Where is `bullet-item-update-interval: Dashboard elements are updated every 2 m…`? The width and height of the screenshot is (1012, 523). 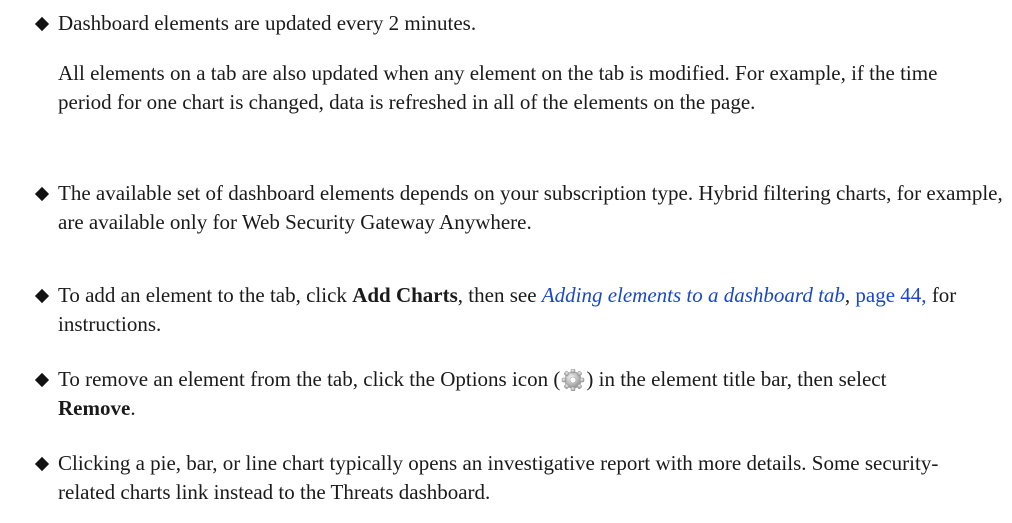 bullet-item-update-interval: Dashboard elements are updated every 2 m… is located at coordinates (267, 23).